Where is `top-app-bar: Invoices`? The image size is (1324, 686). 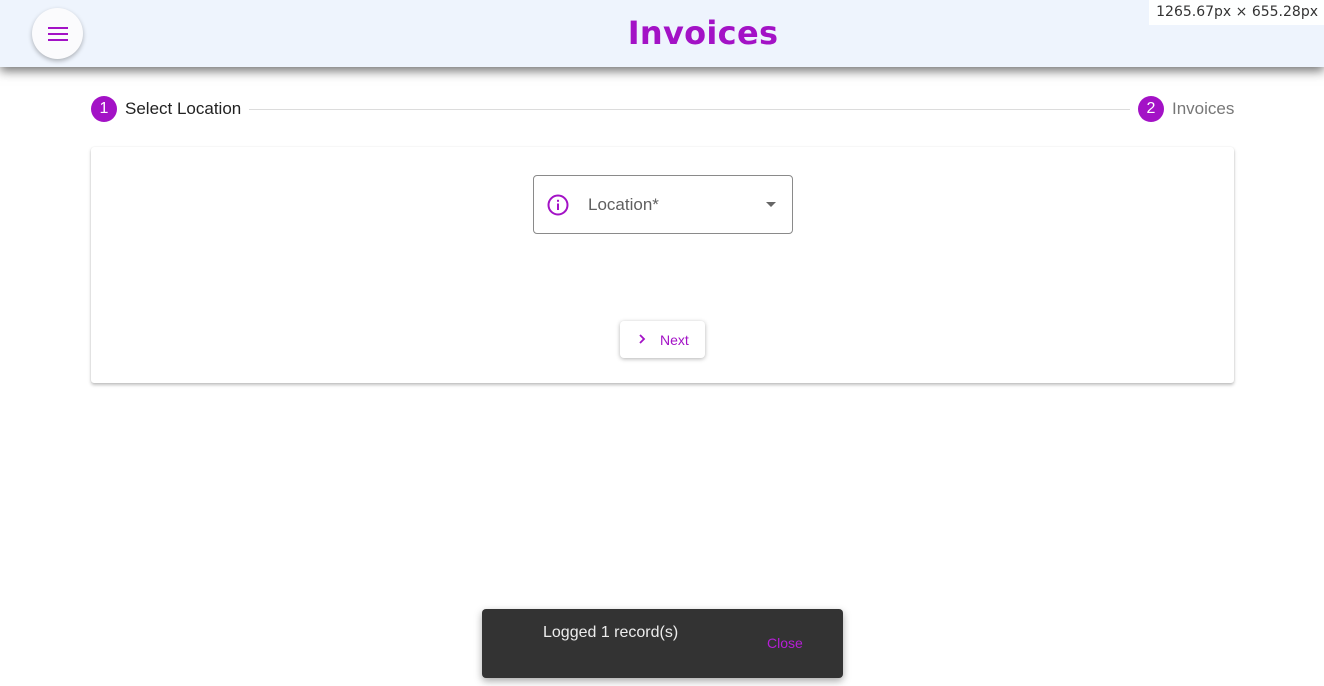
top-app-bar: Invoices is located at coordinates (662, 33).